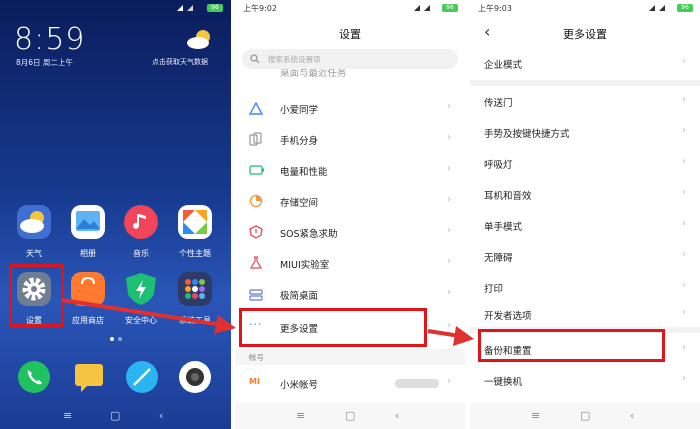 This screenshot has width=700, height=429. I want to click on arrow-to-more-settings, so click(148, 316).